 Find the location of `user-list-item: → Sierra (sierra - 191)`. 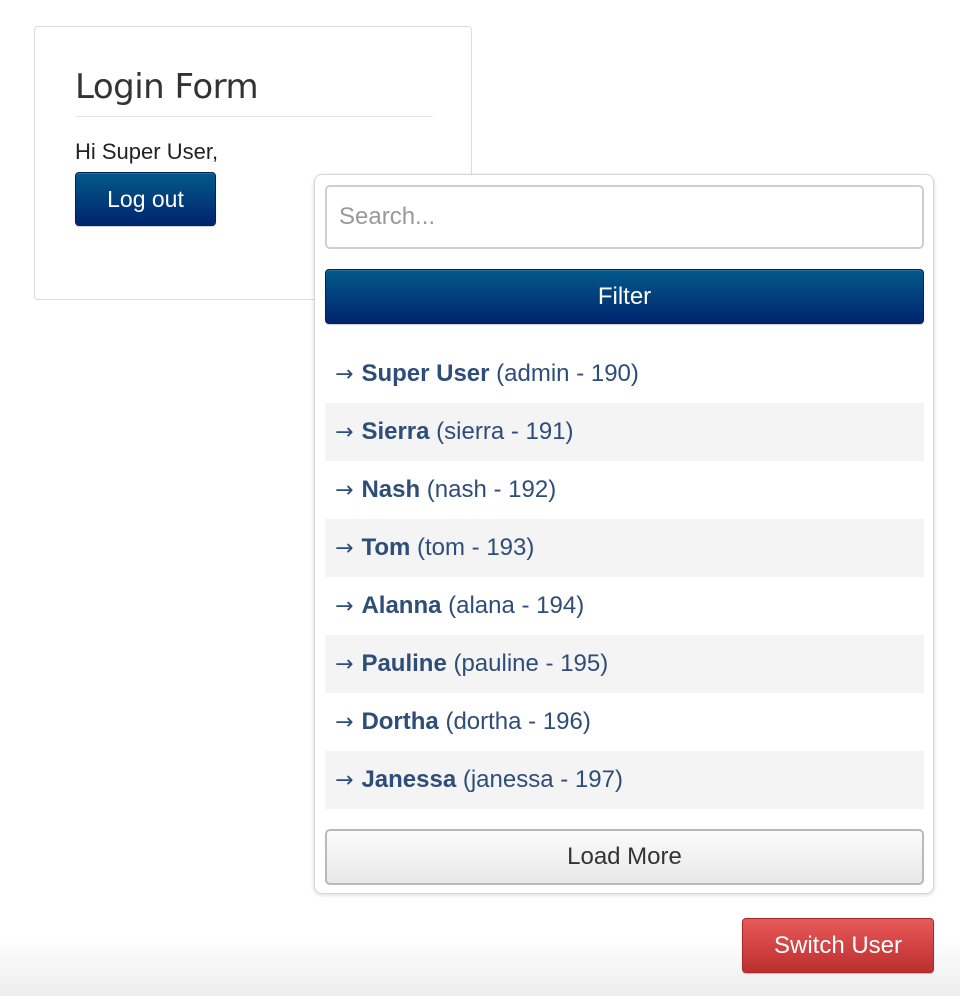

user-list-item: → Sierra (sierra - 191) is located at coordinates (624, 432).